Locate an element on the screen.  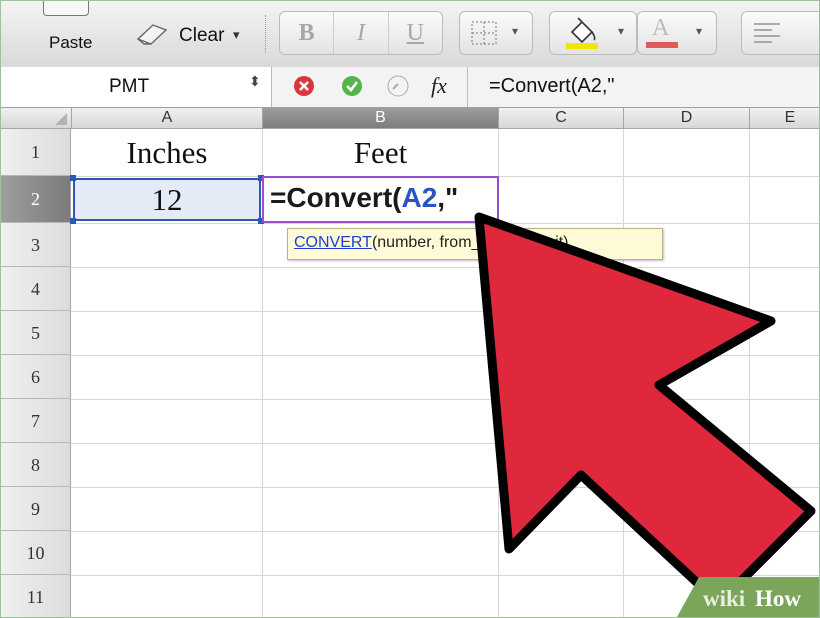
row-header-10: 10 is located at coordinates (36, 553).